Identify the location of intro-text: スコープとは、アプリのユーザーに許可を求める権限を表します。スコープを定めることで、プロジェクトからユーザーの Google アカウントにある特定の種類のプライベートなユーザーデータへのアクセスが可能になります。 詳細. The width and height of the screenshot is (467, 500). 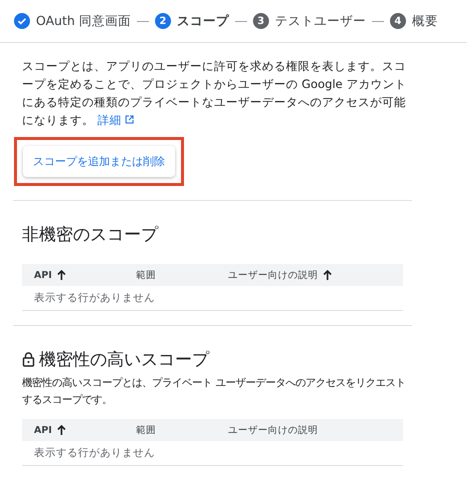
(214, 93).